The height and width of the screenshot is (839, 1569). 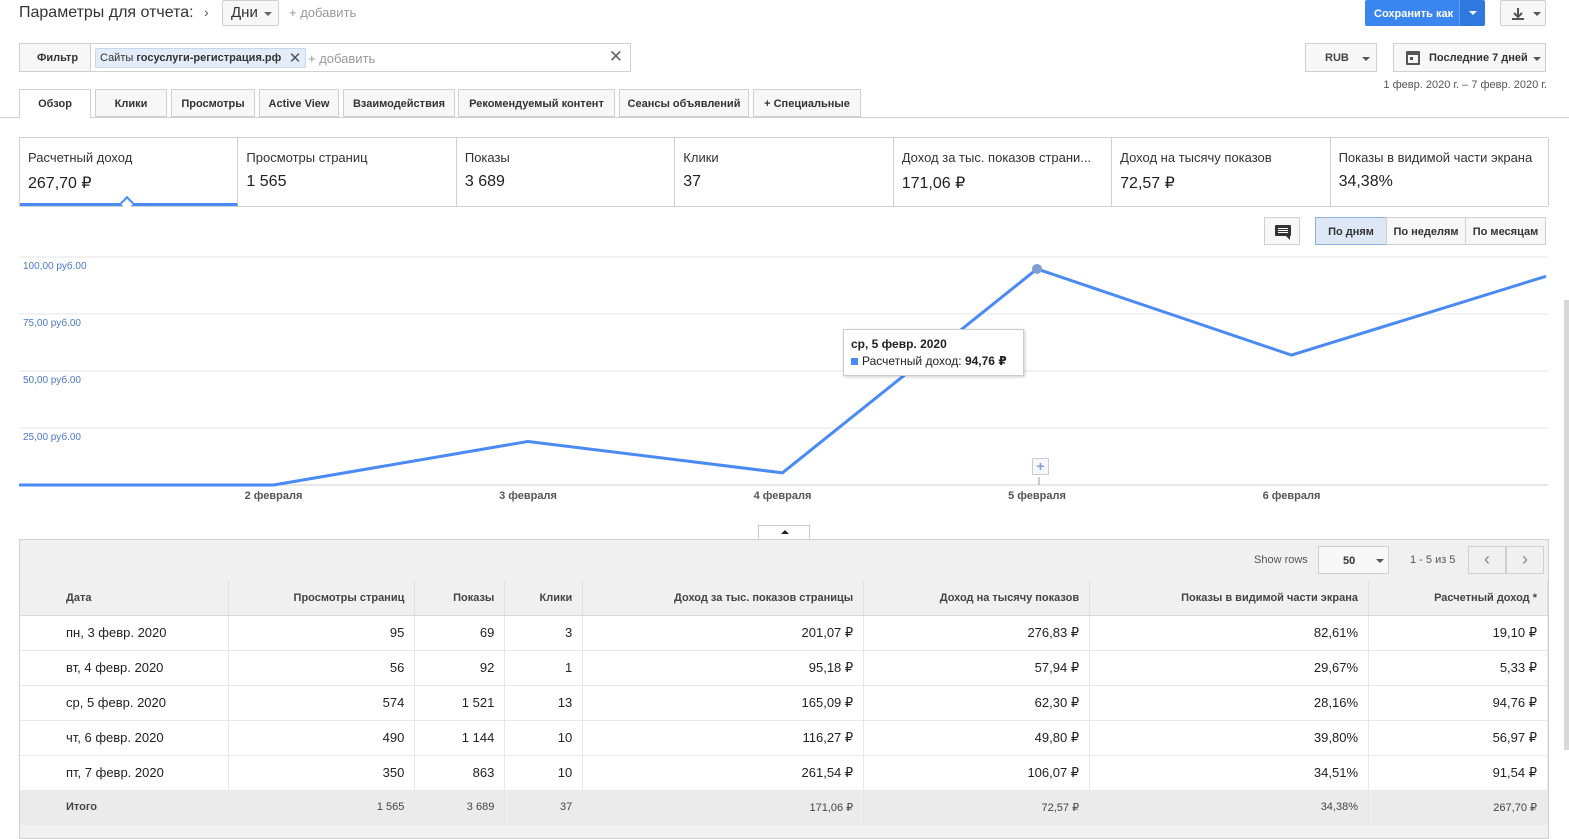 I want to click on scorecard-2: Показы 3 689, so click(x=566, y=172).